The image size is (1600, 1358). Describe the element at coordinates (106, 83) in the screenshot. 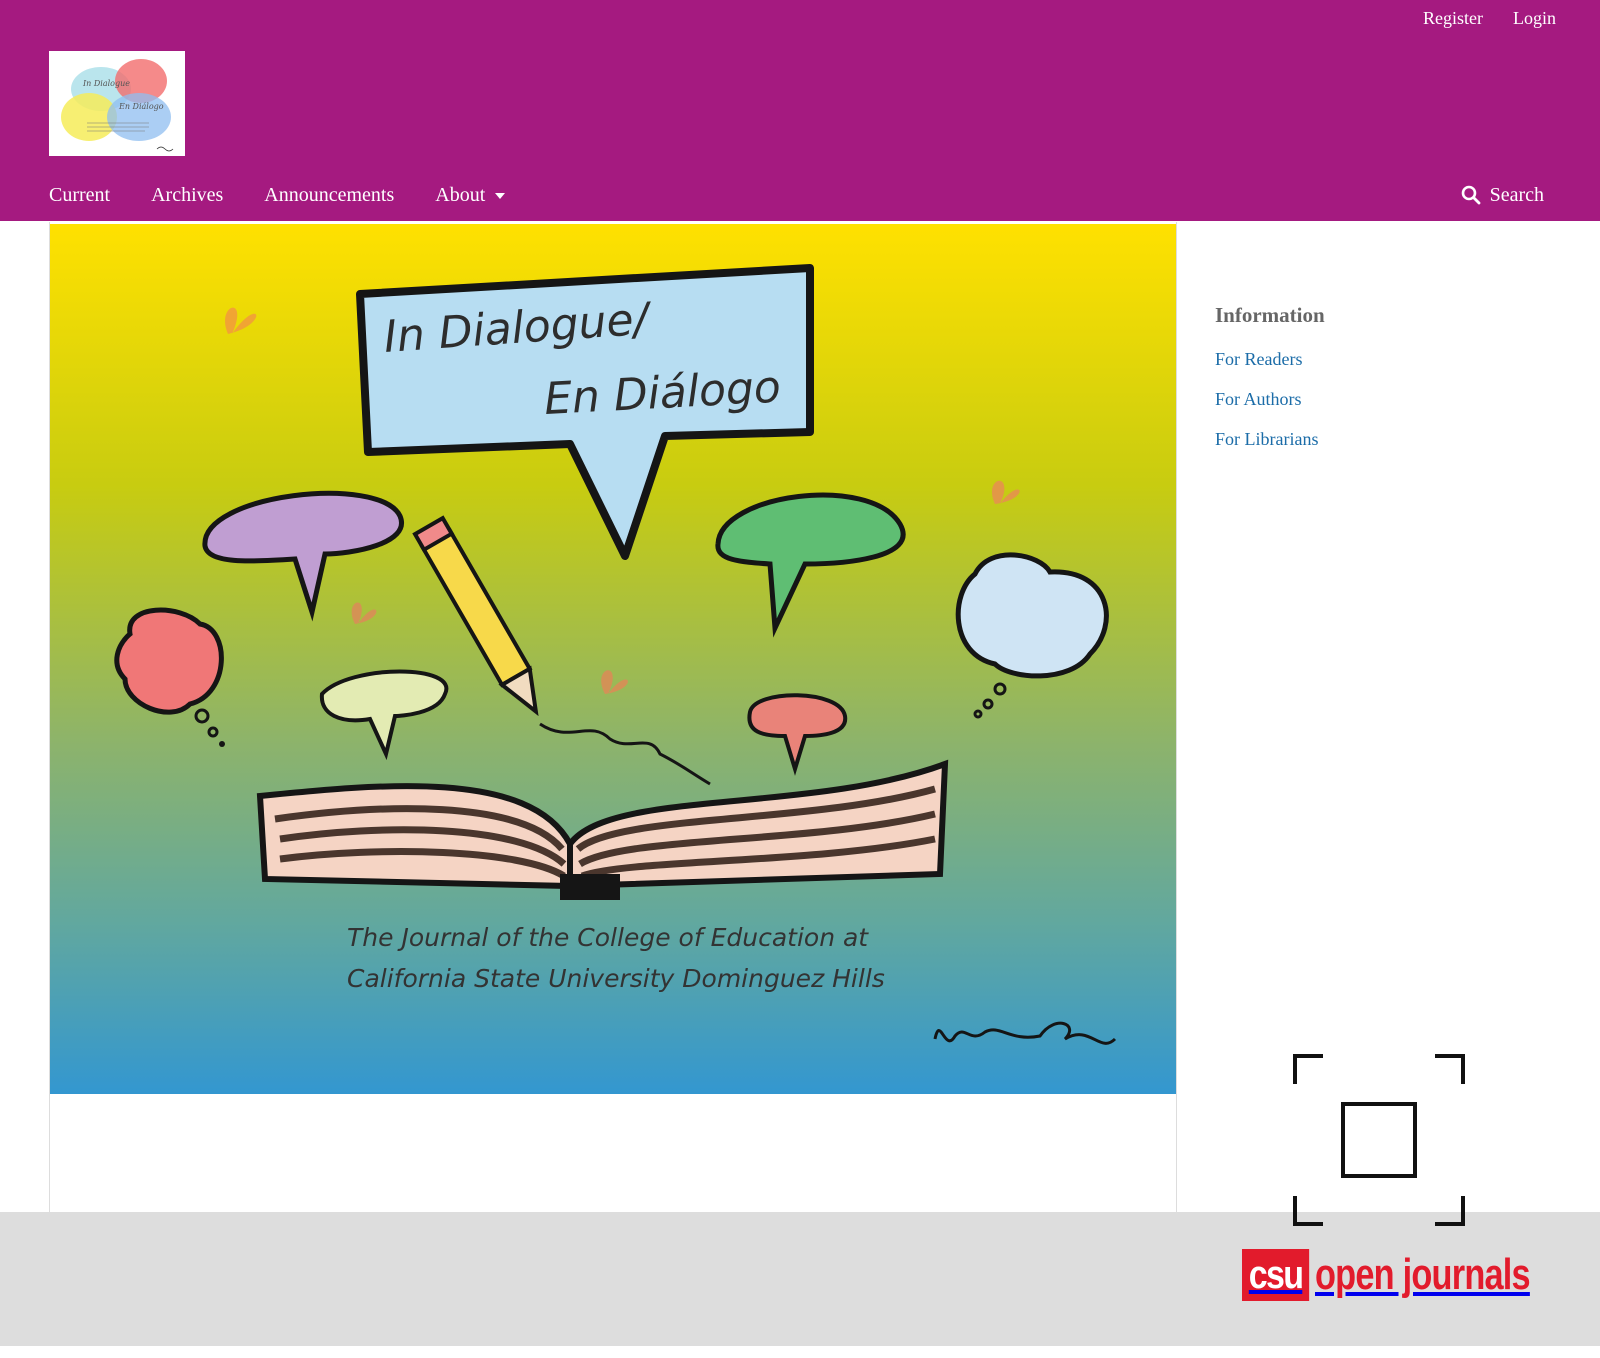

I see `logo-text-line1: In Dialogue` at that location.